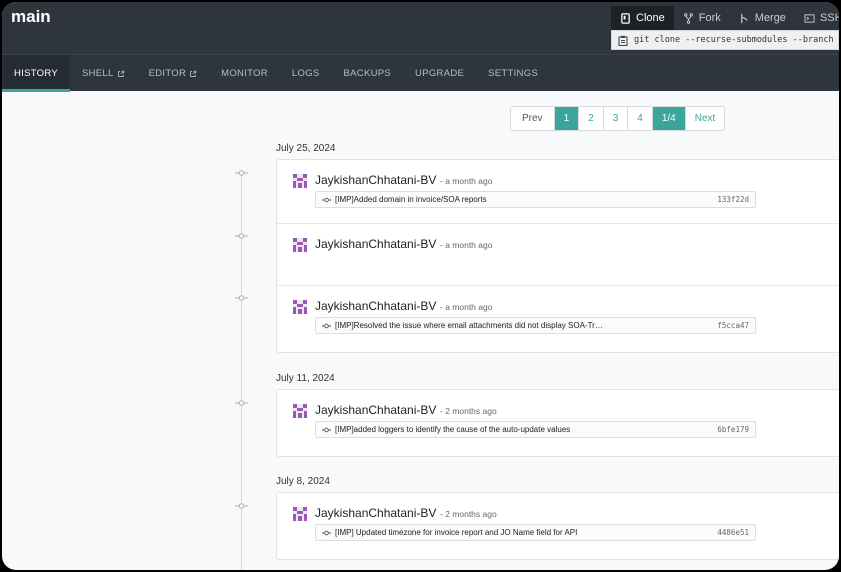  Describe the element at coordinates (829, 18) in the screenshot. I see `ssh-label: SSH` at that location.